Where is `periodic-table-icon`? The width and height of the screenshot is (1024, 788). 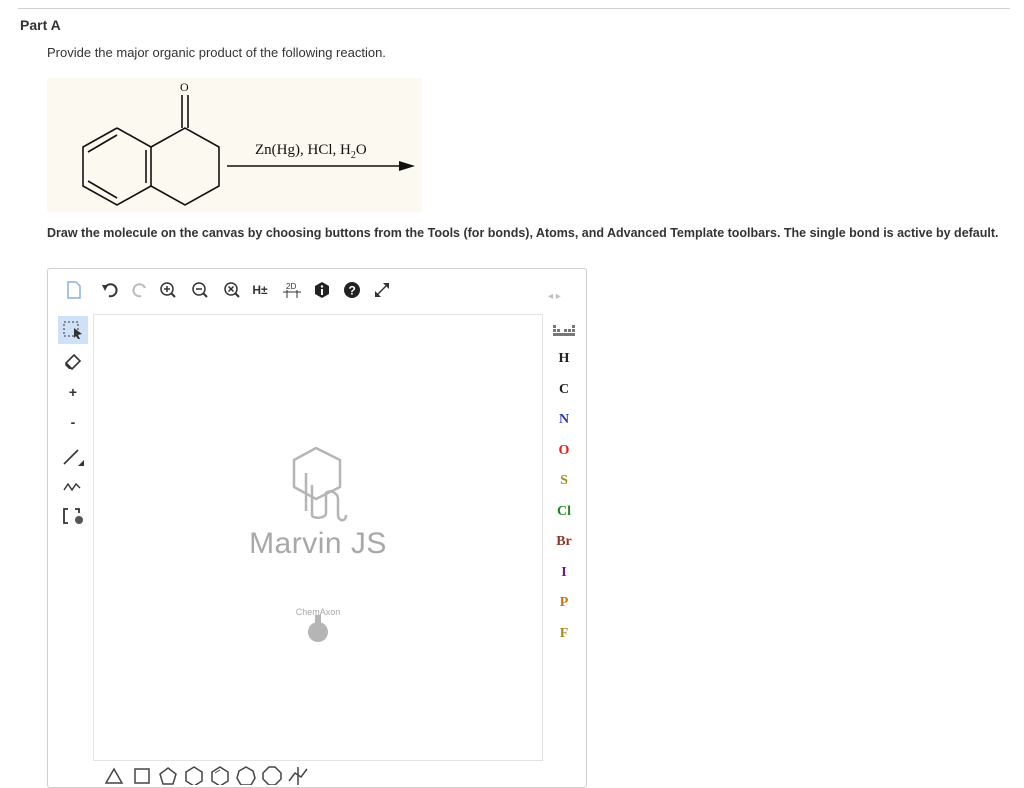
periodic-table-icon is located at coordinates (564, 331).